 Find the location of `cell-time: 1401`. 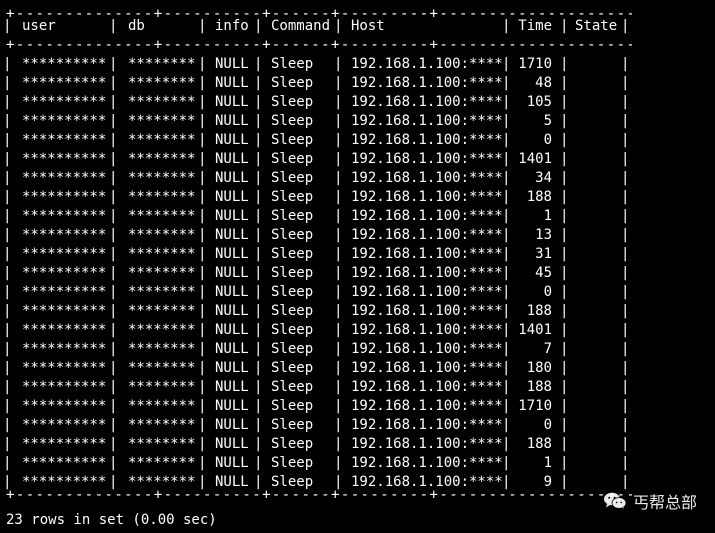

cell-time: 1401 is located at coordinates (535, 330).